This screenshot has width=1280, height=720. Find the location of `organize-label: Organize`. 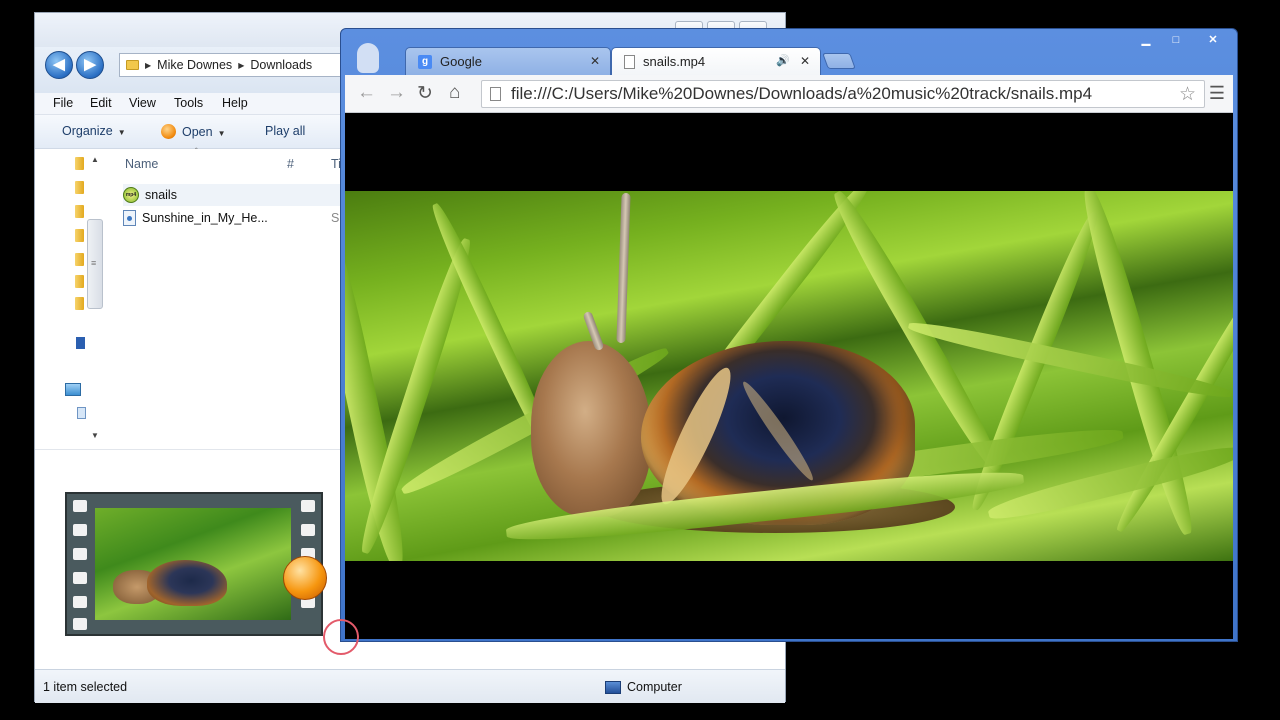

organize-label: Organize is located at coordinates (87, 131).